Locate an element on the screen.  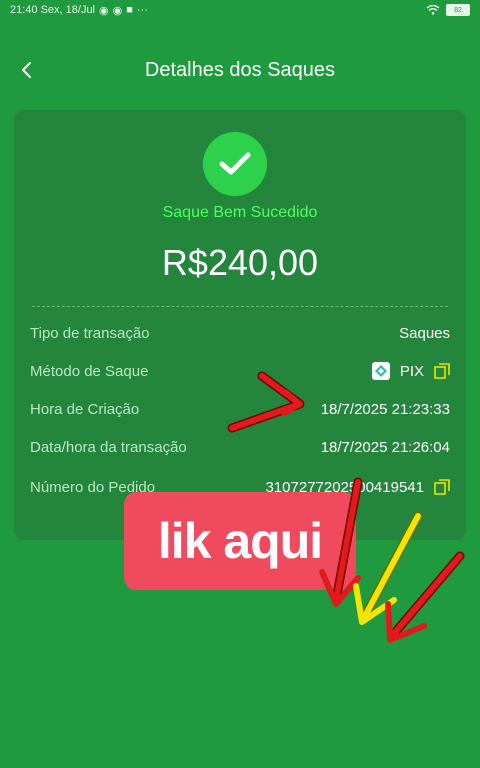
row-value: 18/7/2025 21:23:33 is located at coordinates (385, 409).